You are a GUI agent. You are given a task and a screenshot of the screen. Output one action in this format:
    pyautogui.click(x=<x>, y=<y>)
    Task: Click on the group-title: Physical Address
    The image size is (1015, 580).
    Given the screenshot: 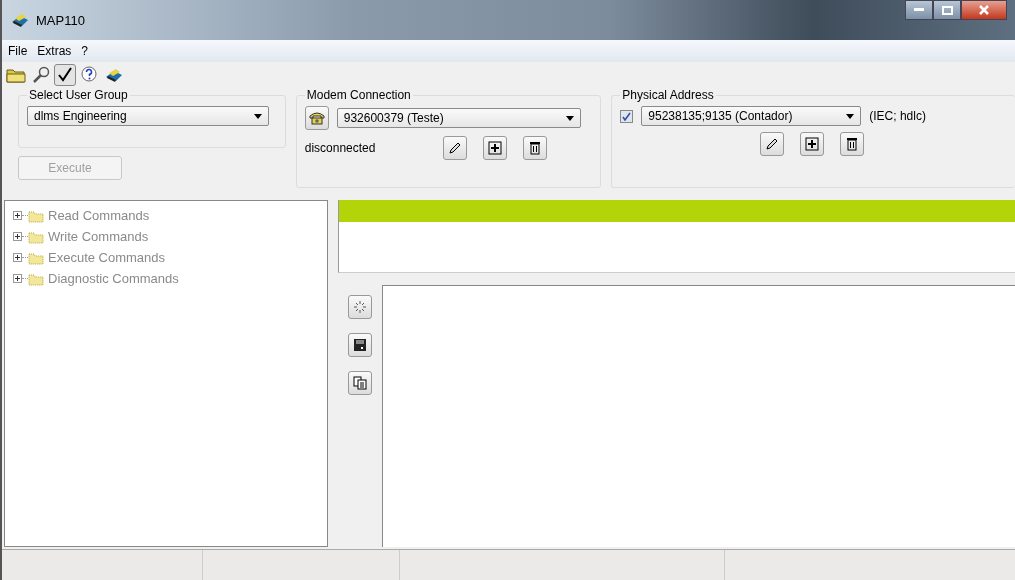 What is the action you would take?
    pyautogui.click(x=668, y=95)
    